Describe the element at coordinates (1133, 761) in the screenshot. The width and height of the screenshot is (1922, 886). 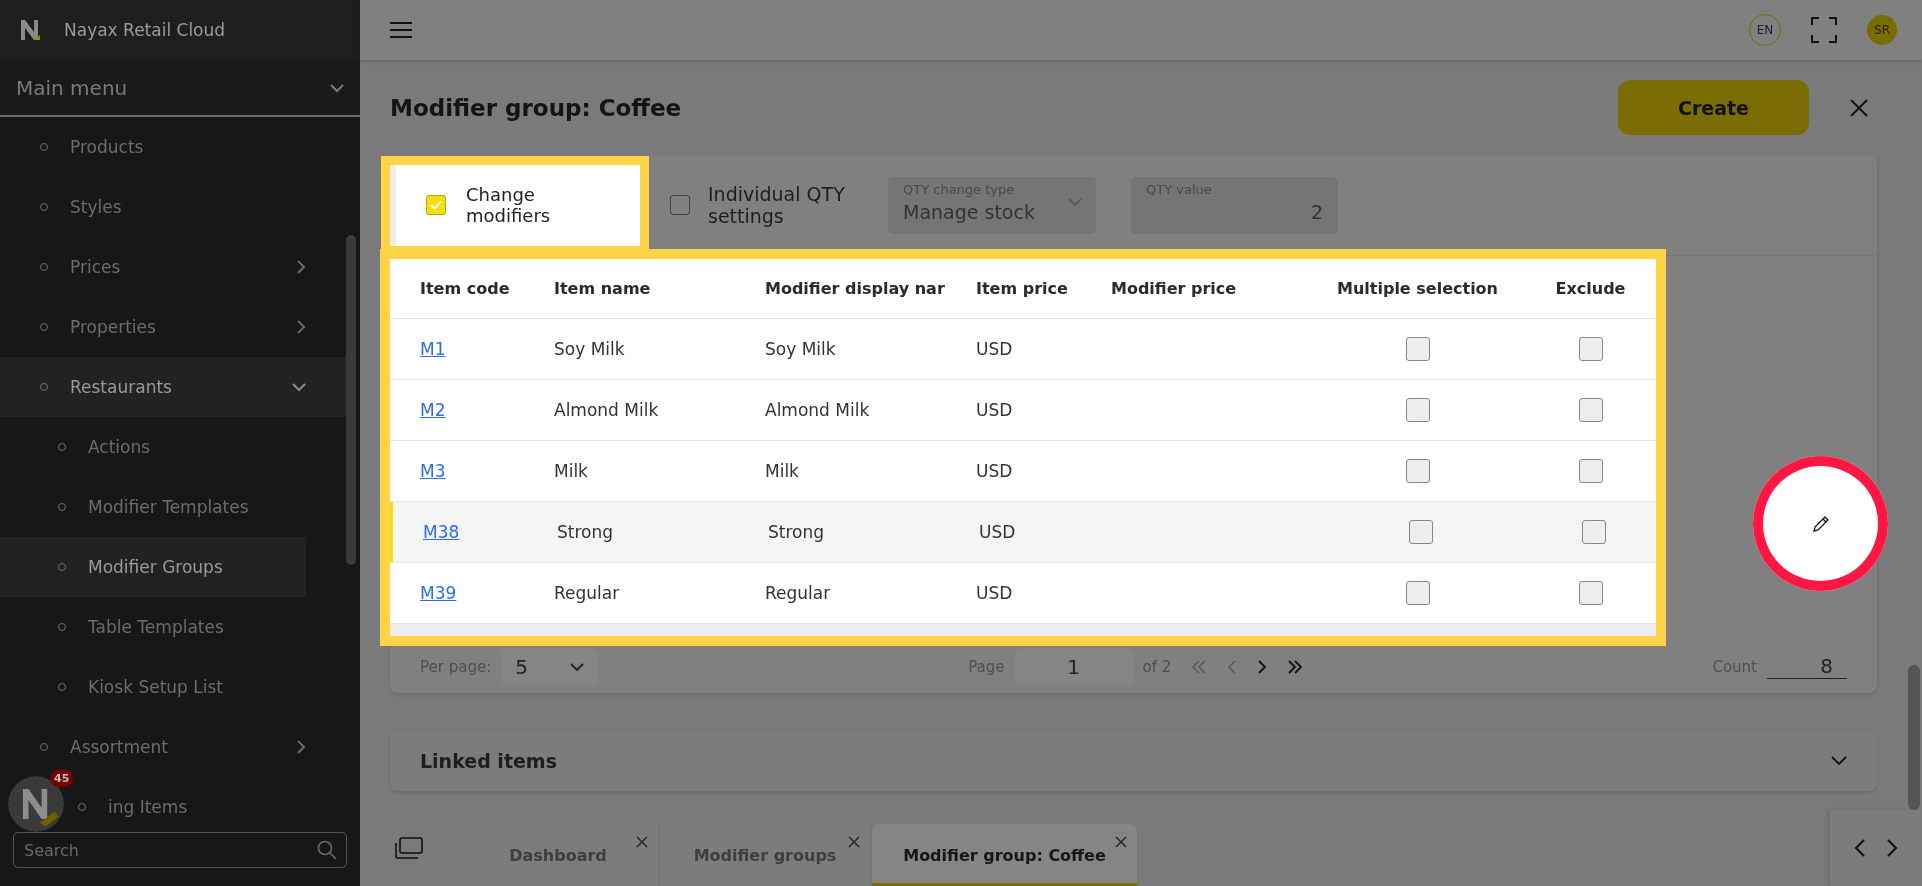
I see `linked-items-panel: Linked items` at that location.